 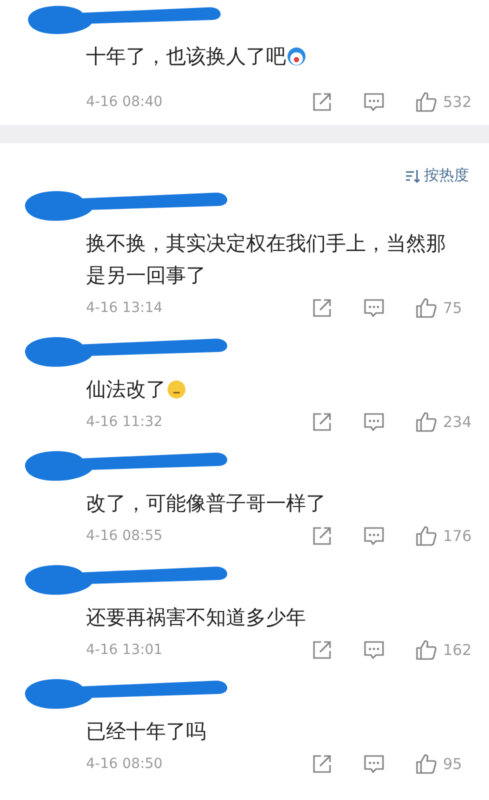 I want to click on comment-time: 4-16 08:50, so click(x=124, y=764).